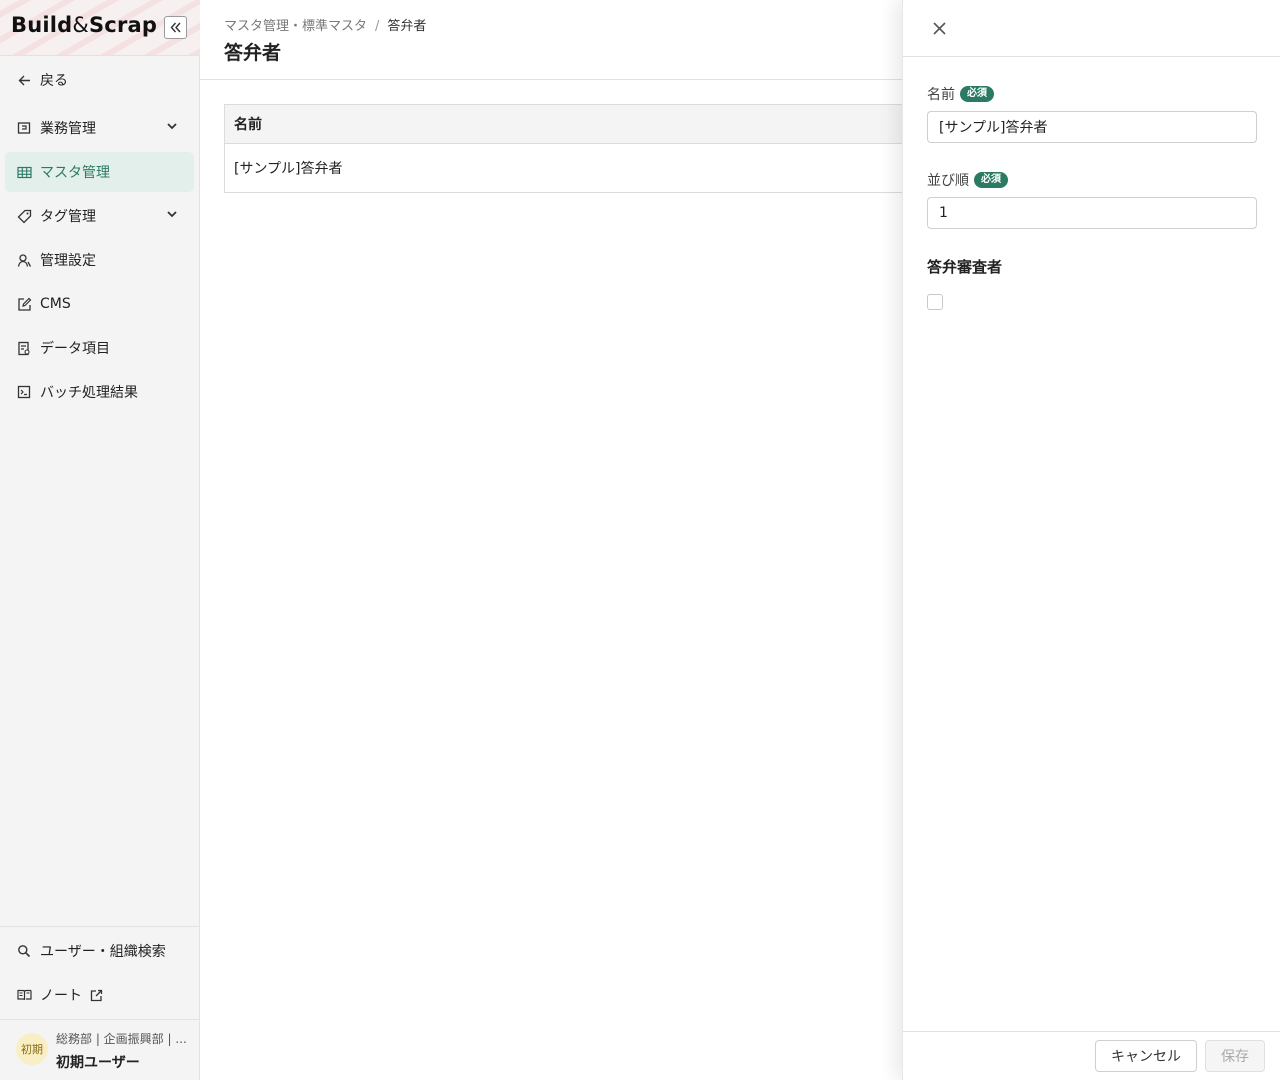 This screenshot has width=1280, height=1080. What do you see at coordinates (1091, 56) in the screenshot?
I see `drawer-header-divider` at bounding box center [1091, 56].